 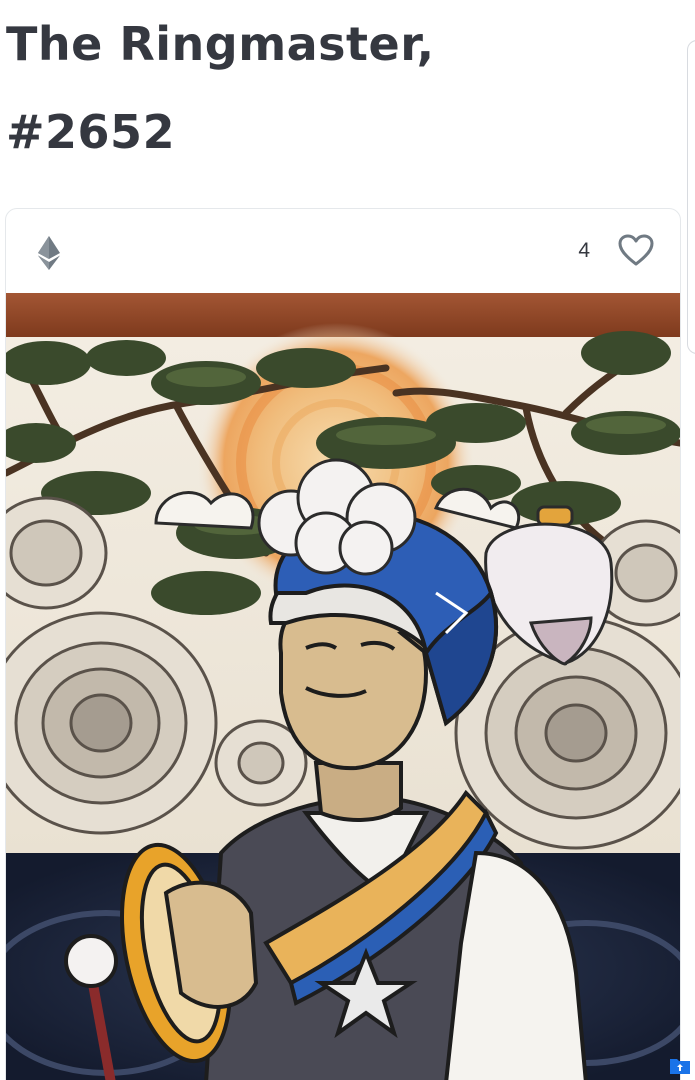 I want to click on folder-upload-icon, so click(x=680, y=1065).